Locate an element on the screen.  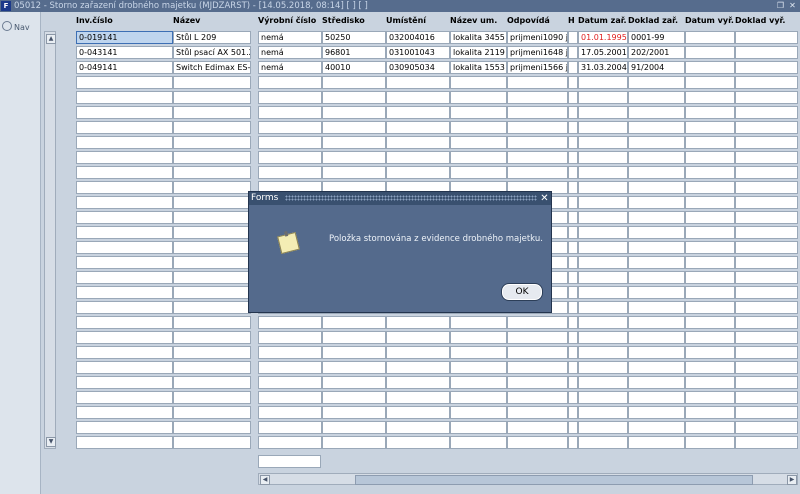
table-cell: lokalita 3455 is located at coordinates (478, 37).